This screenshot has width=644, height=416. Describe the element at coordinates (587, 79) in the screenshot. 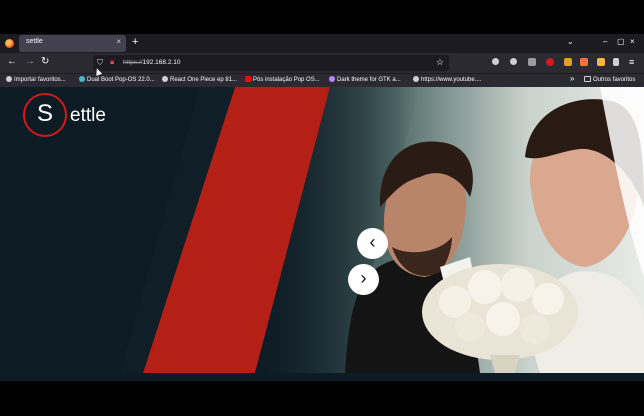

I see `folder-icon` at that location.